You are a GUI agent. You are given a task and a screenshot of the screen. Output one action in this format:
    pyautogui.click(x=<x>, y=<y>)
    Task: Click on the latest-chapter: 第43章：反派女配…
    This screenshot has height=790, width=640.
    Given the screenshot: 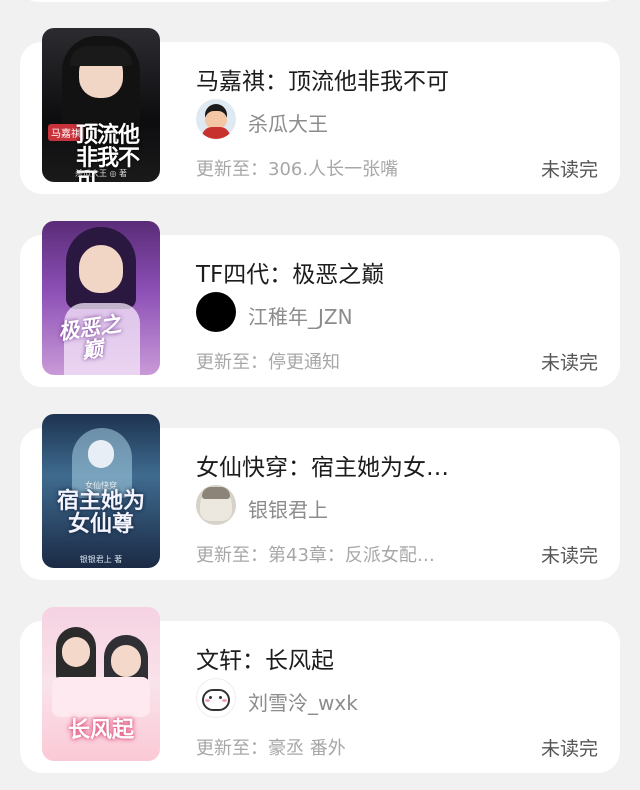 What is the action you would take?
    pyautogui.click(x=351, y=555)
    